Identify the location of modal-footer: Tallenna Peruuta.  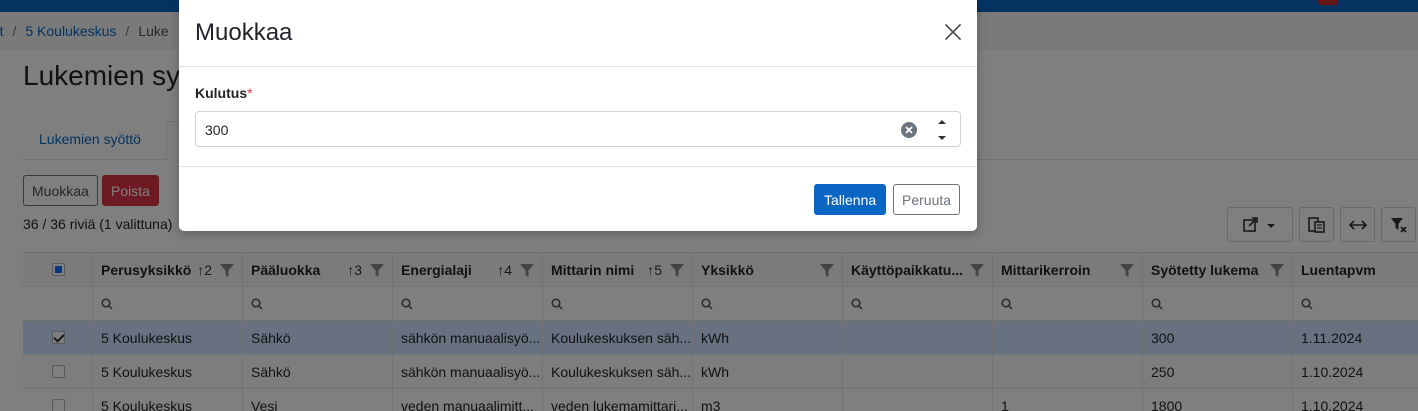
(578, 199).